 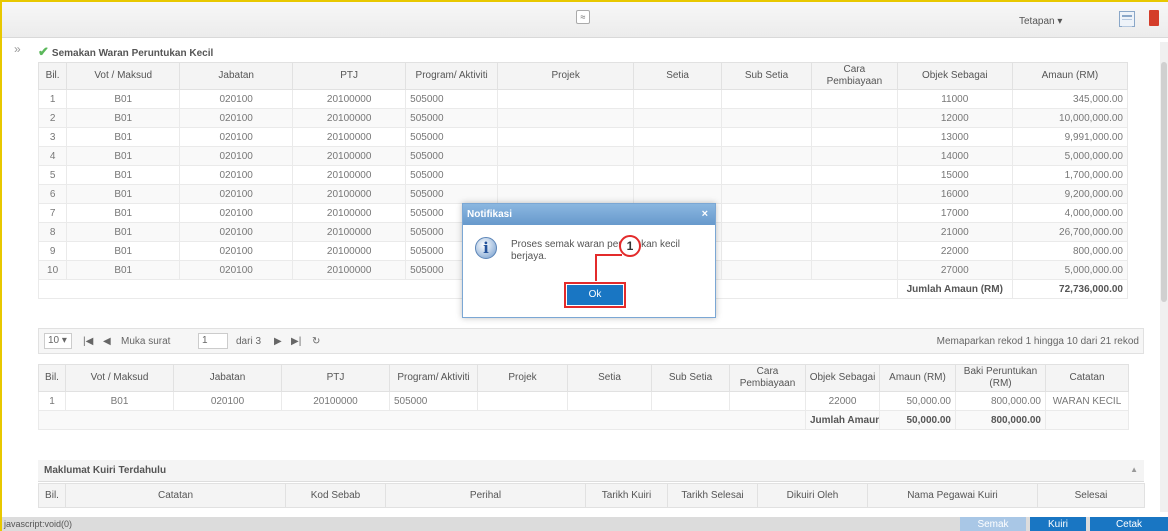 I want to click on cell: WARAN KECIL, so click(x=1087, y=401).